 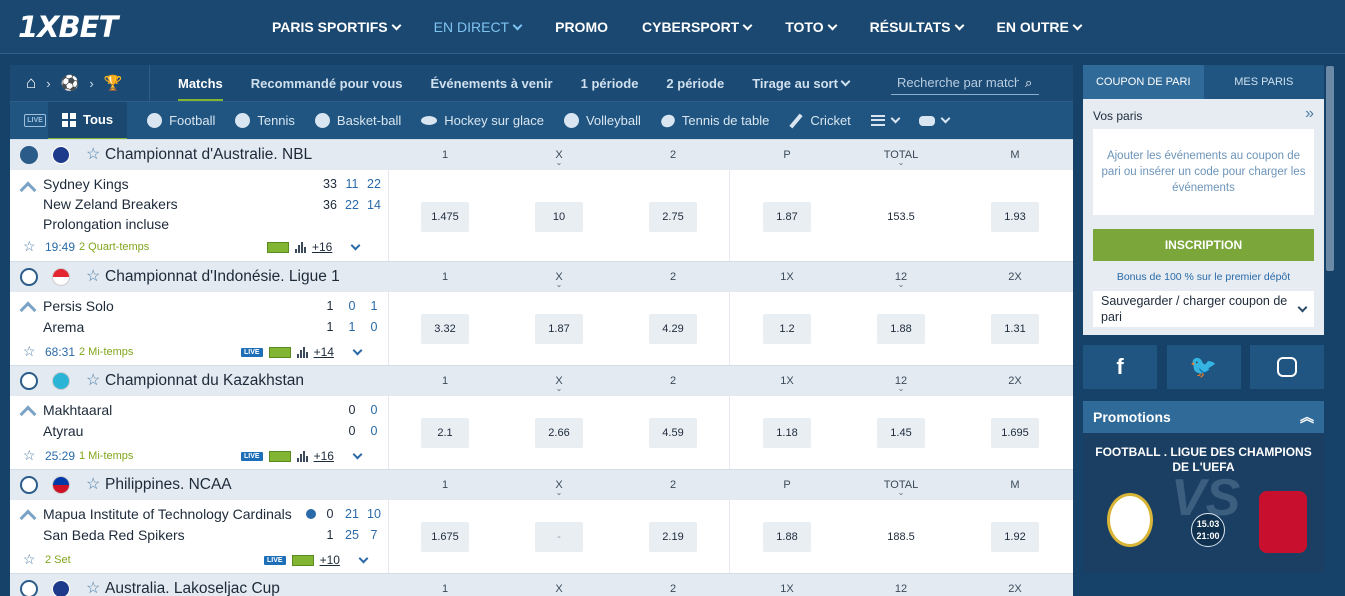 I want to click on promotions-header: Promotions ︽, so click(x=1203, y=417).